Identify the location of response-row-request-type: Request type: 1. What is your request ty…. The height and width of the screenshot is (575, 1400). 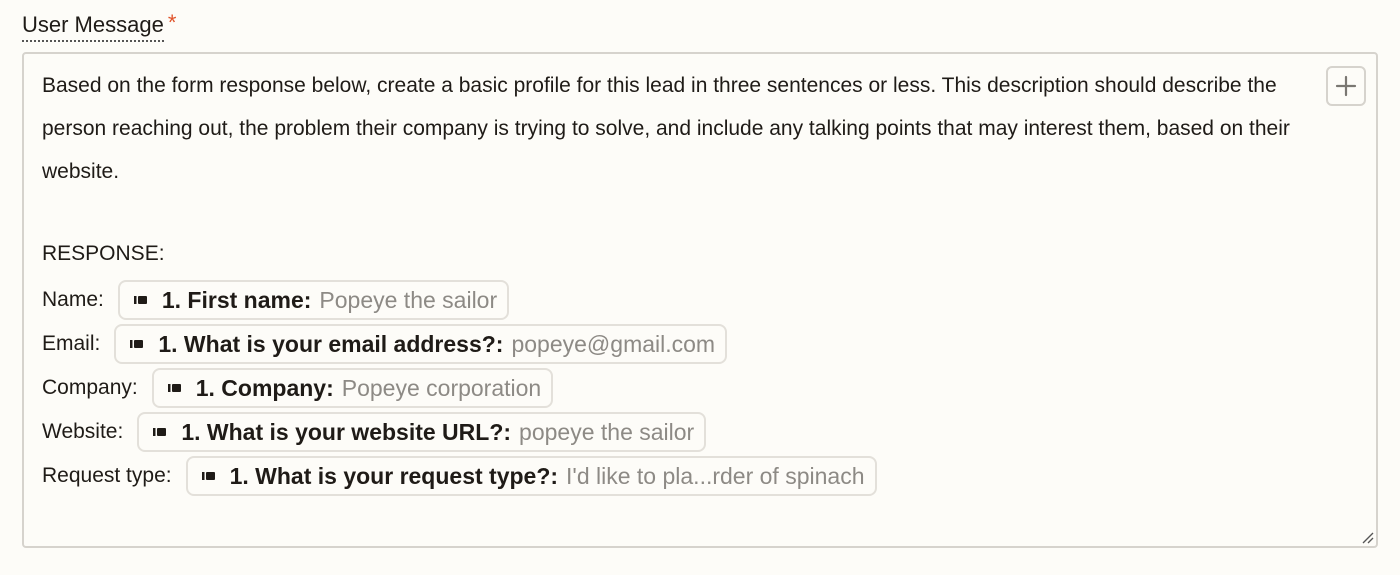
(459, 476).